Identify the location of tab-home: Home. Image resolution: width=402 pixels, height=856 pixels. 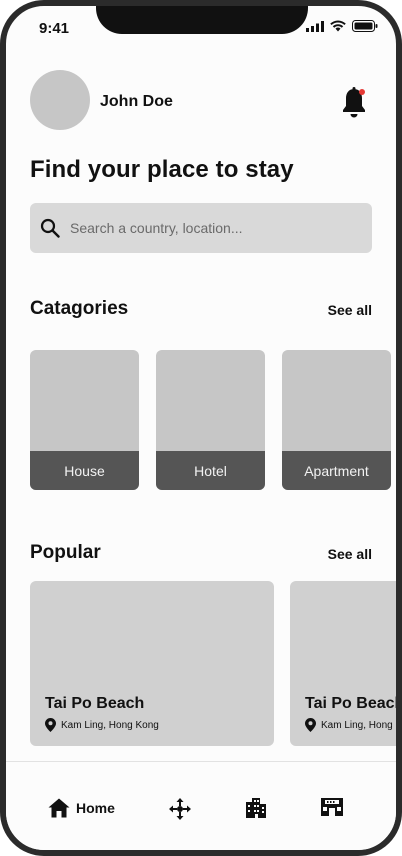
(81, 808).